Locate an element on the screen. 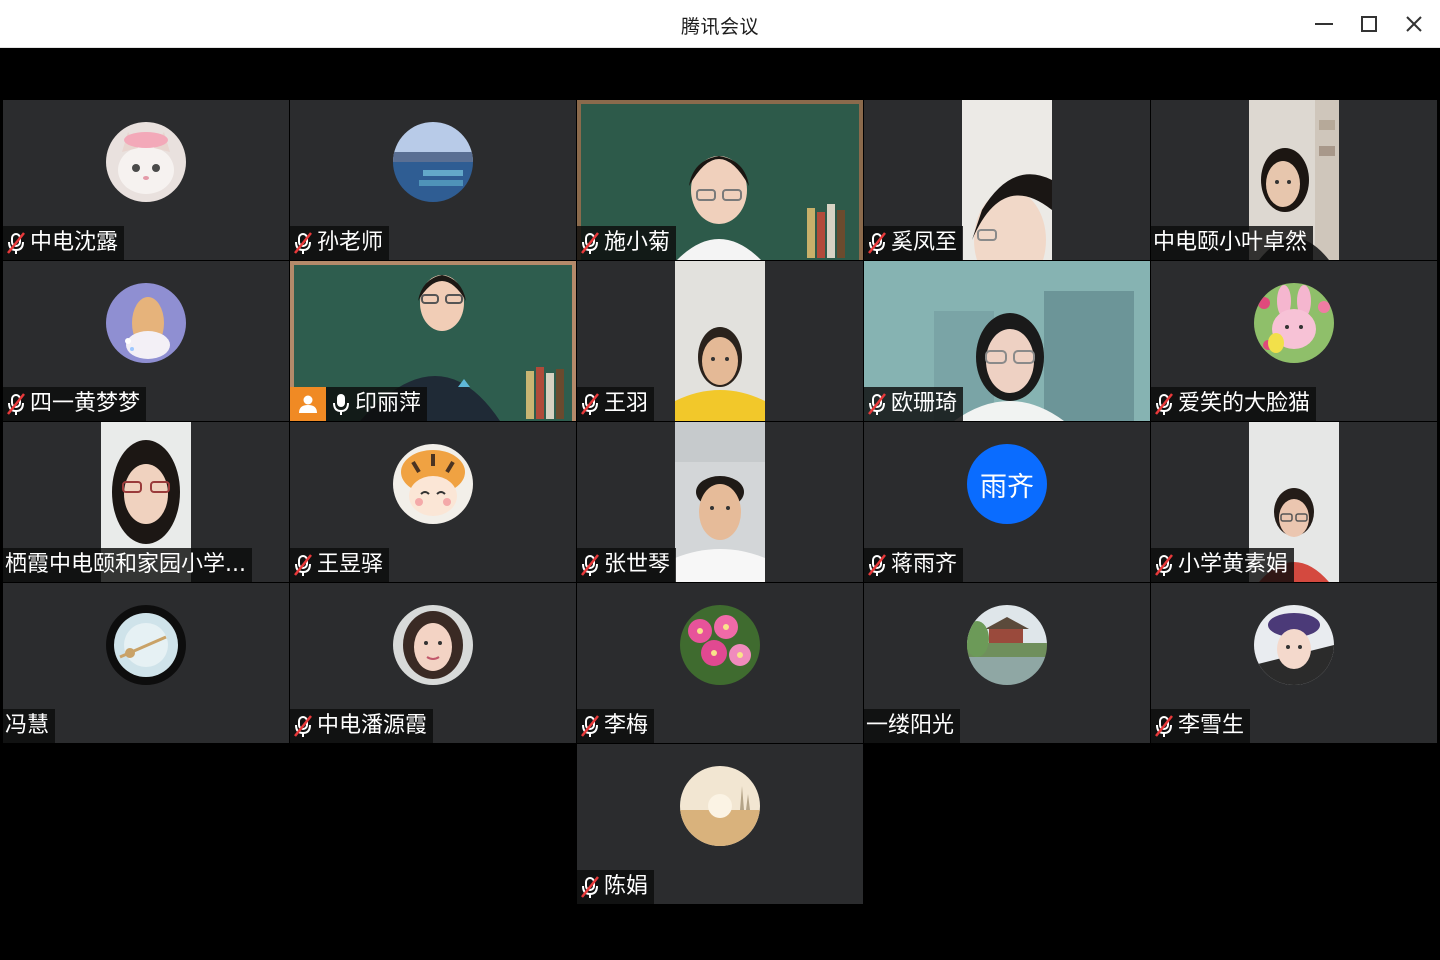  name-plate: 王昱驿 is located at coordinates (340, 565).